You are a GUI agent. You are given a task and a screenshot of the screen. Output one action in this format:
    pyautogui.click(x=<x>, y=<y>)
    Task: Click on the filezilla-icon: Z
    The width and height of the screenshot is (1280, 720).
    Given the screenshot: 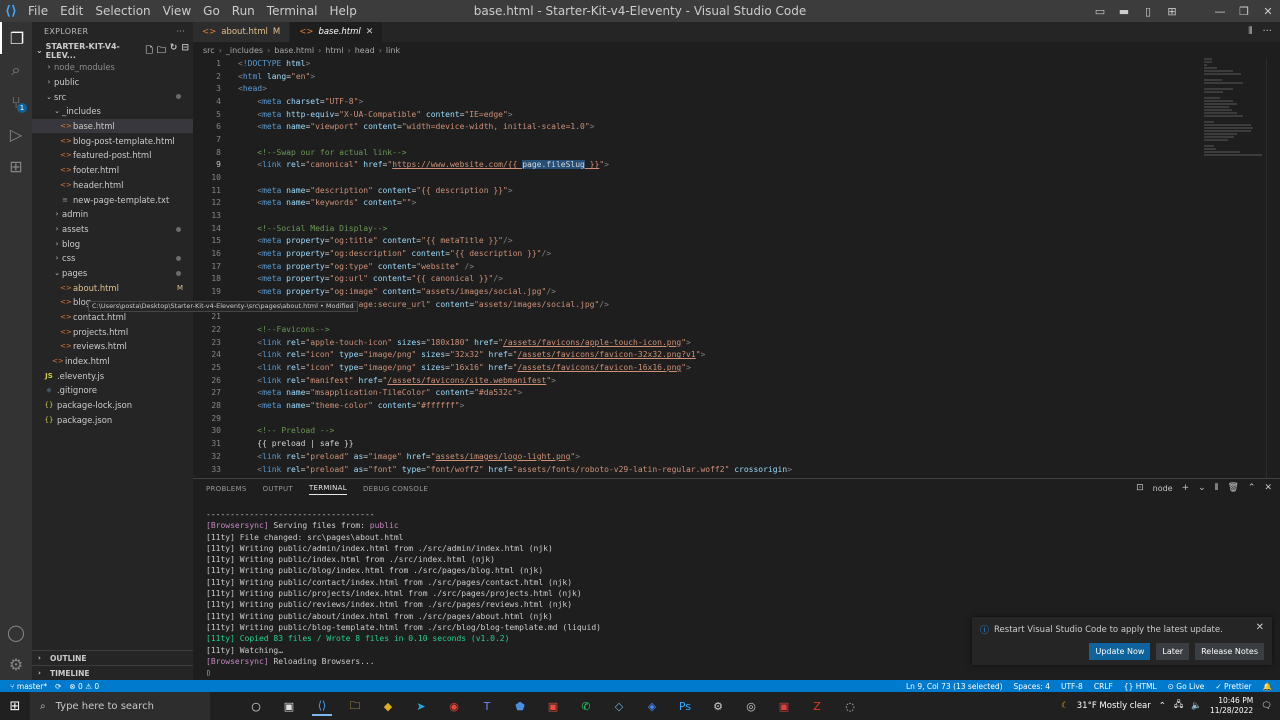 What is the action you would take?
    pyautogui.click(x=817, y=706)
    